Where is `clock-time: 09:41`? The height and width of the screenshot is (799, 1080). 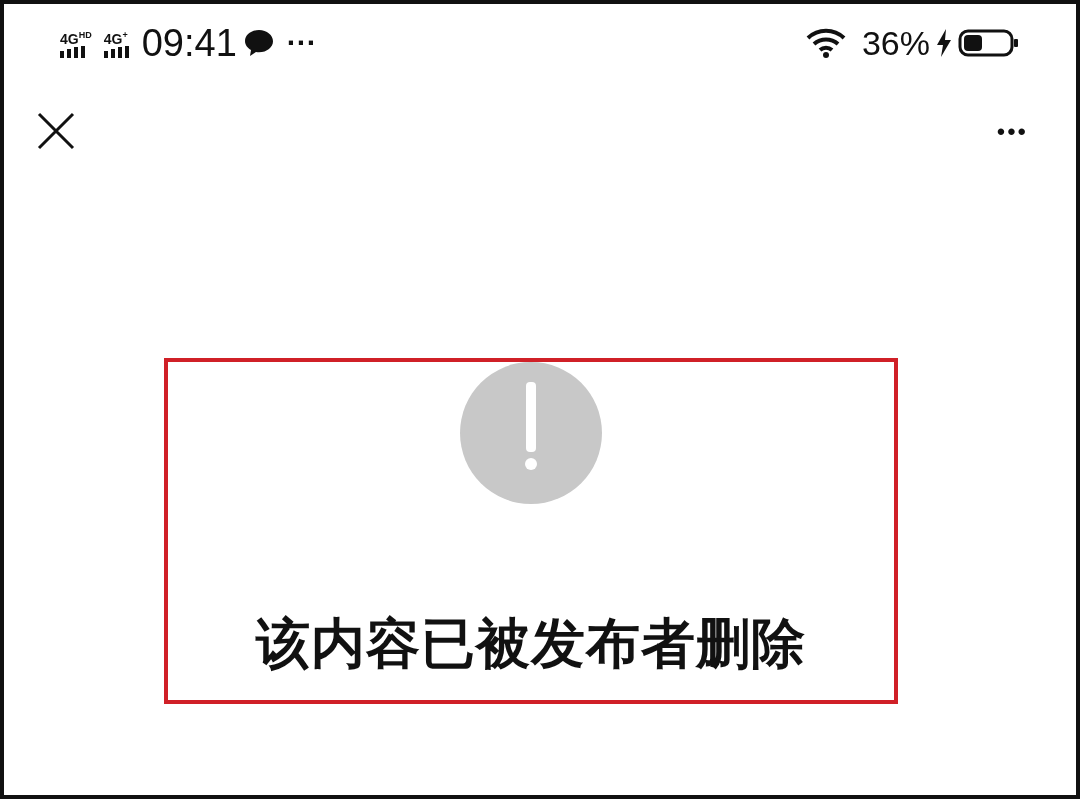 clock-time: 09:41 is located at coordinates (189, 43).